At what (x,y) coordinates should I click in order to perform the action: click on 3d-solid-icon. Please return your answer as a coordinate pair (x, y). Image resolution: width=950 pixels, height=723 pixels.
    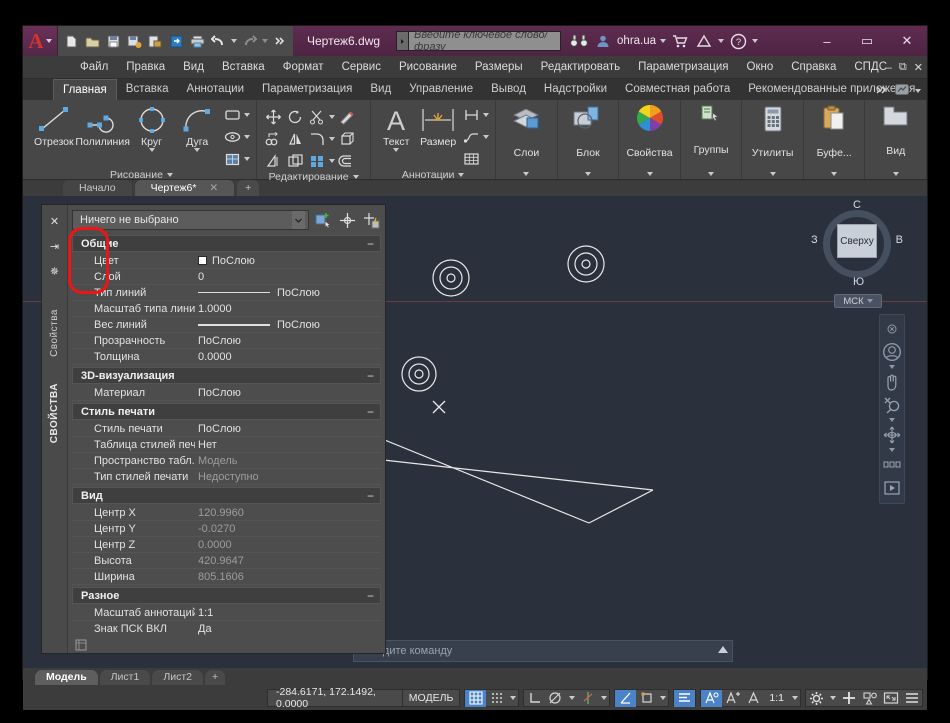
    Looking at the image, I should click on (346, 139).